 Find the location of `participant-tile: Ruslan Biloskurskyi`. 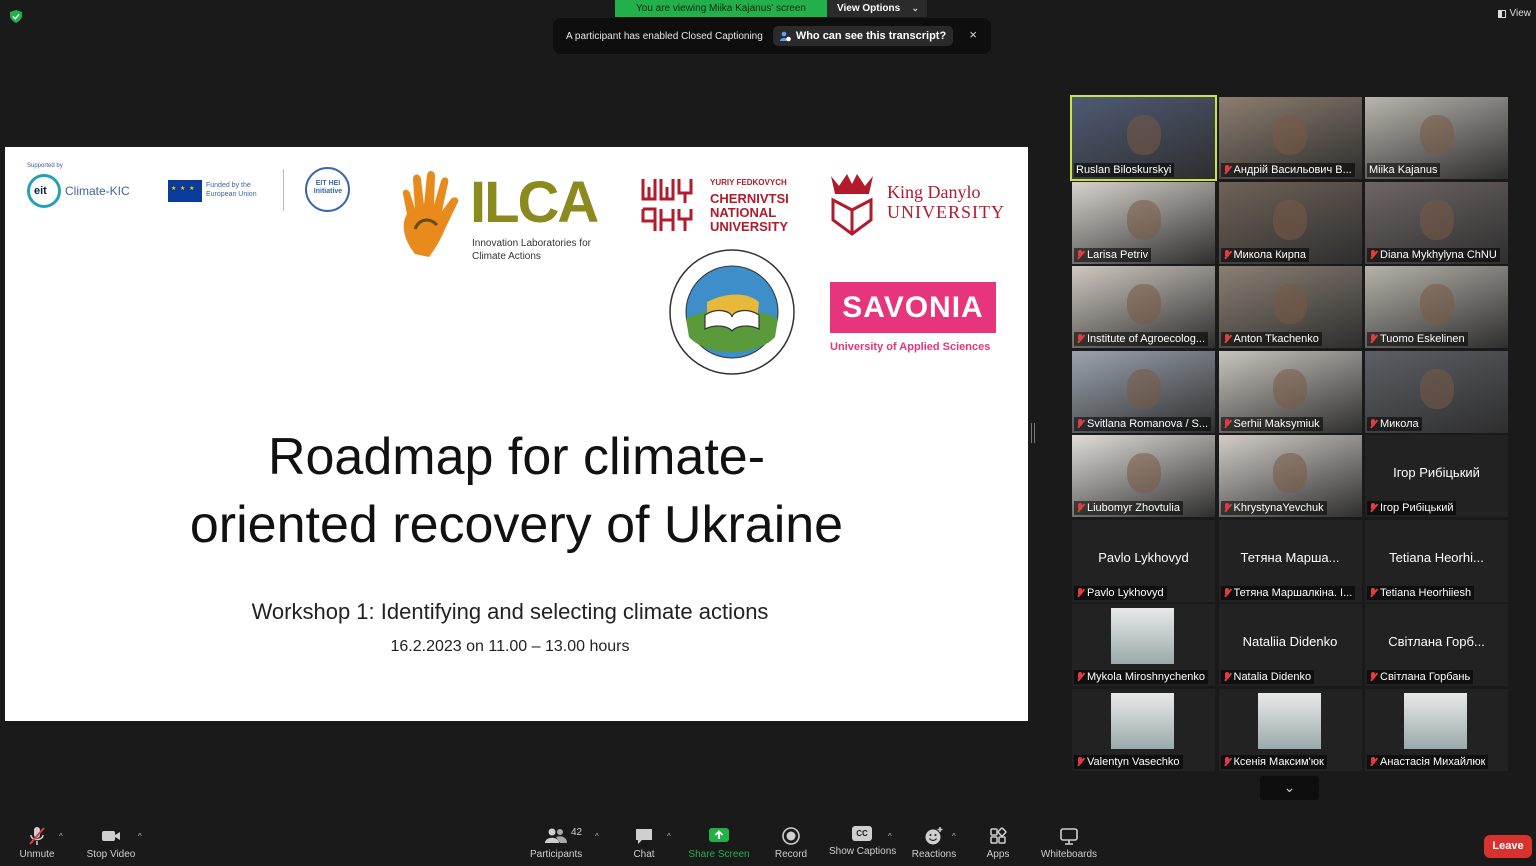

participant-tile: Ruslan Biloskurskyi is located at coordinates (1143, 138).